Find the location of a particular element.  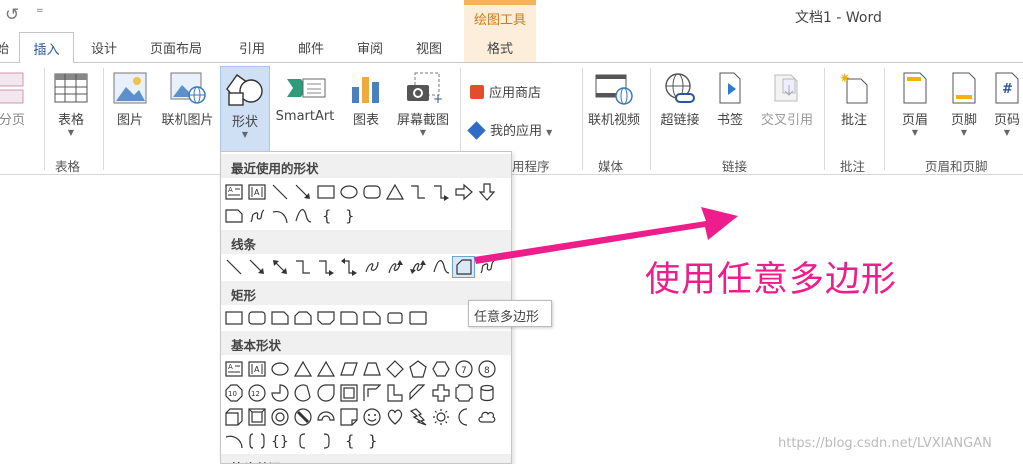

smiley-shape-icon is located at coordinates (371, 417).